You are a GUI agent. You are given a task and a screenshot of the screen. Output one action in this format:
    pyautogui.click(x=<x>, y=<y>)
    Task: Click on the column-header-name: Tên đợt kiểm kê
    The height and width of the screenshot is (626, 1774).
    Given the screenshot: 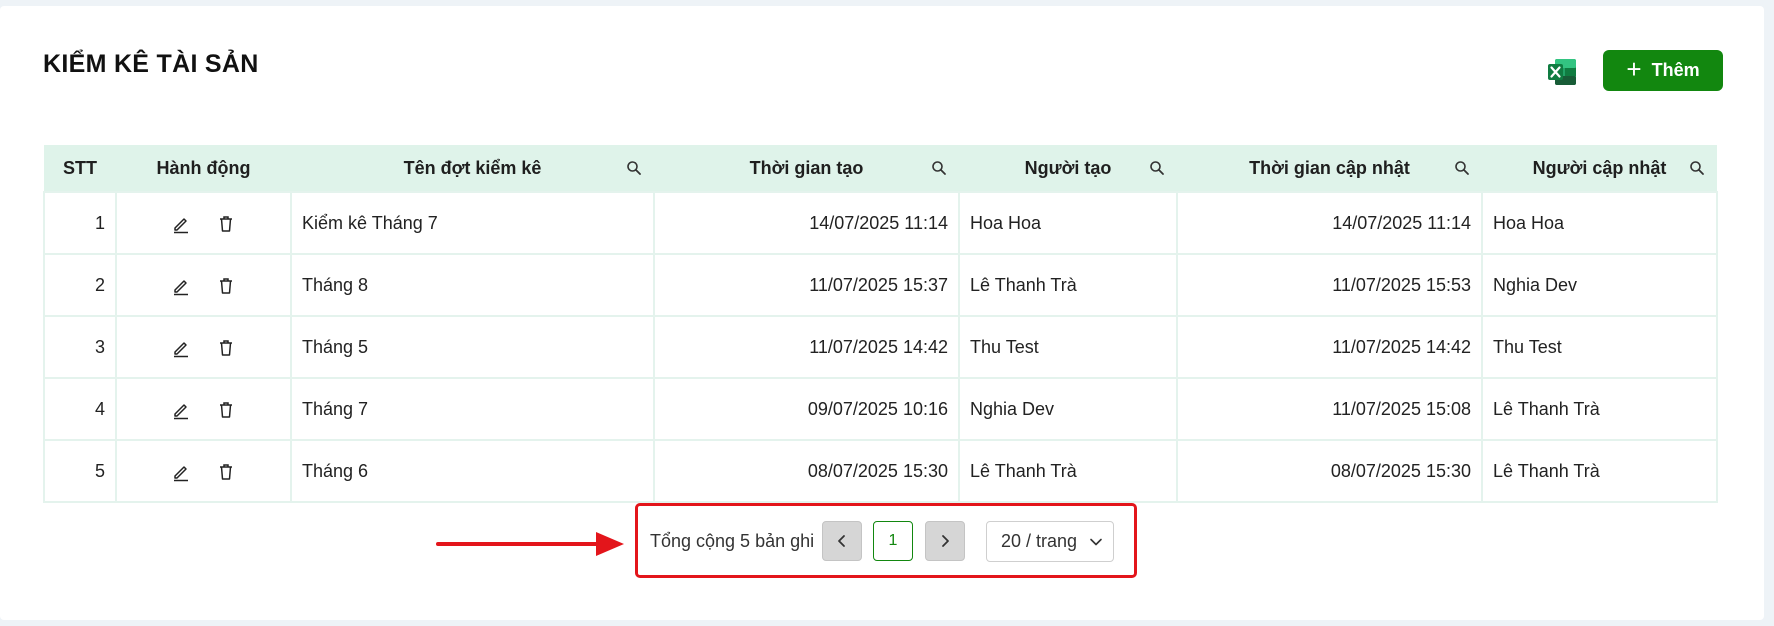 What is the action you would take?
    pyautogui.click(x=472, y=168)
    